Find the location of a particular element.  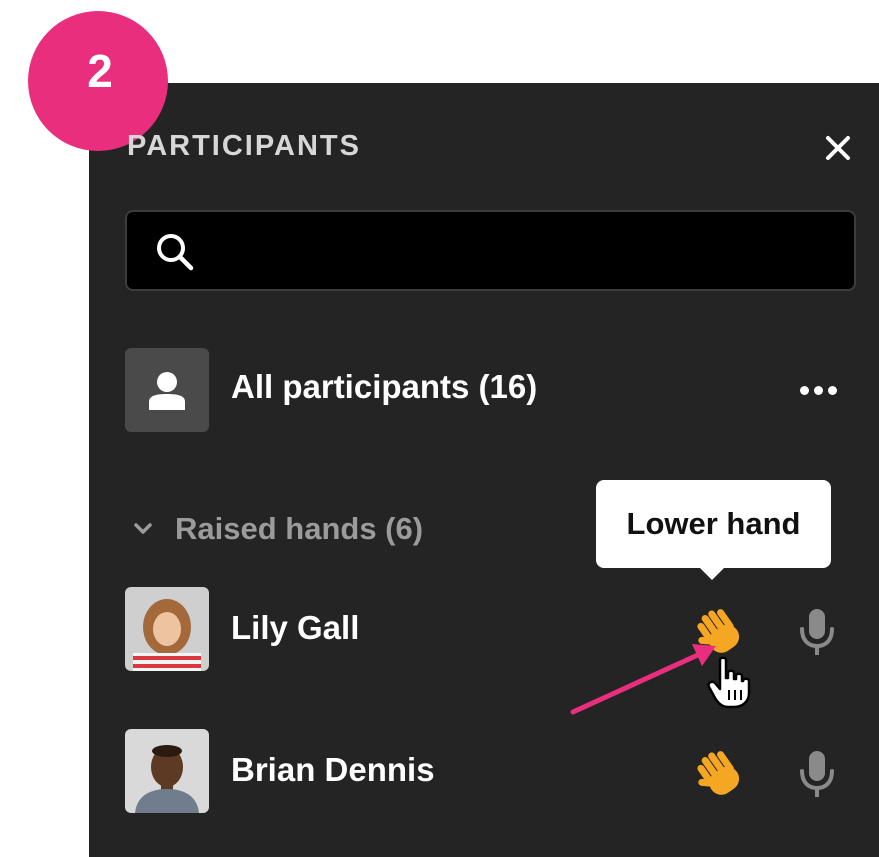

person-icon is located at coordinates (167, 391).